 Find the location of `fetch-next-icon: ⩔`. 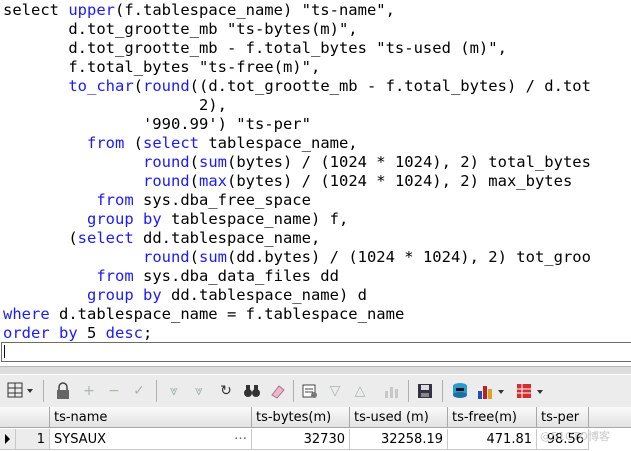

fetch-next-icon: ⩔ is located at coordinates (174, 391).